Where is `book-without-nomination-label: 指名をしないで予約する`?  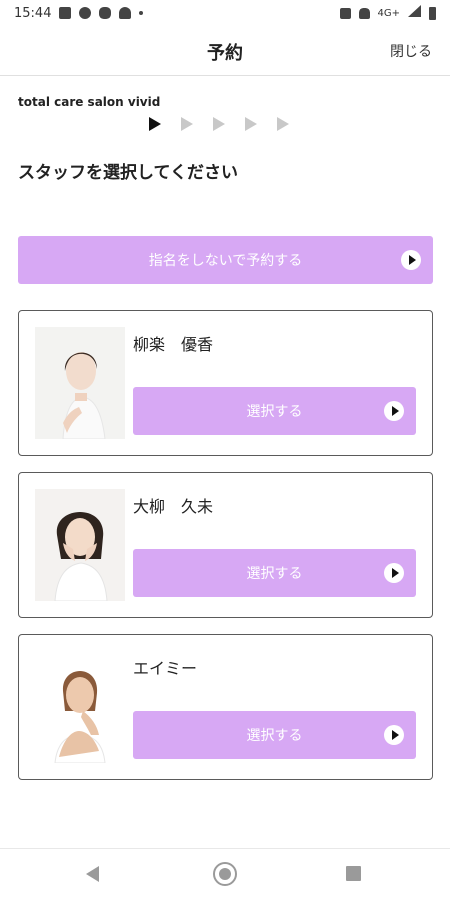 book-without-nomination-label: 指名をしないで予約する is located at coordinates (225, 261).